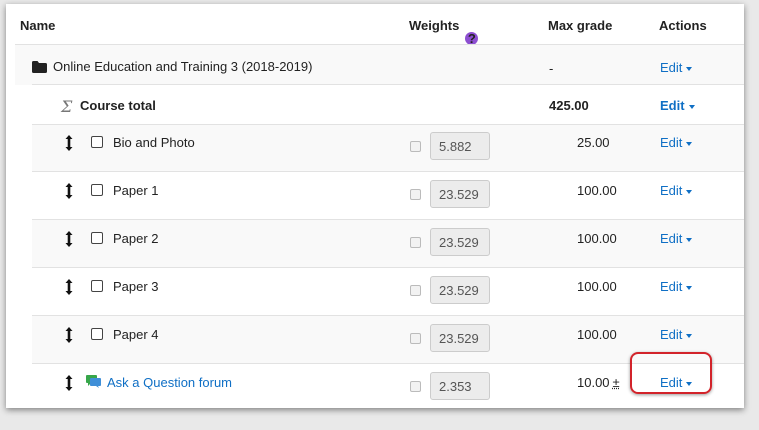  I want to click on grade-range-indicator: ±, so click(616, 382).